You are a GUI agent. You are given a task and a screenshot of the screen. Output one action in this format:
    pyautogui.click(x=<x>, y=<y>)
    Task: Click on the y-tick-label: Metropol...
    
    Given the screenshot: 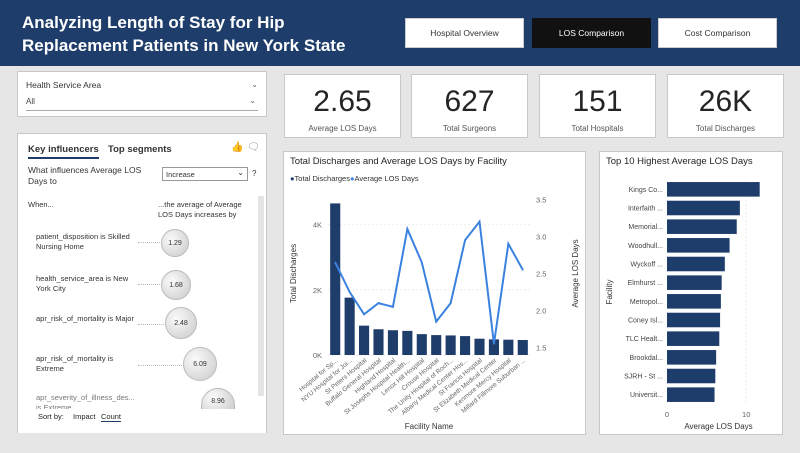 What is the action you would take?
    pyautogui.click(x=646, y=302)
    